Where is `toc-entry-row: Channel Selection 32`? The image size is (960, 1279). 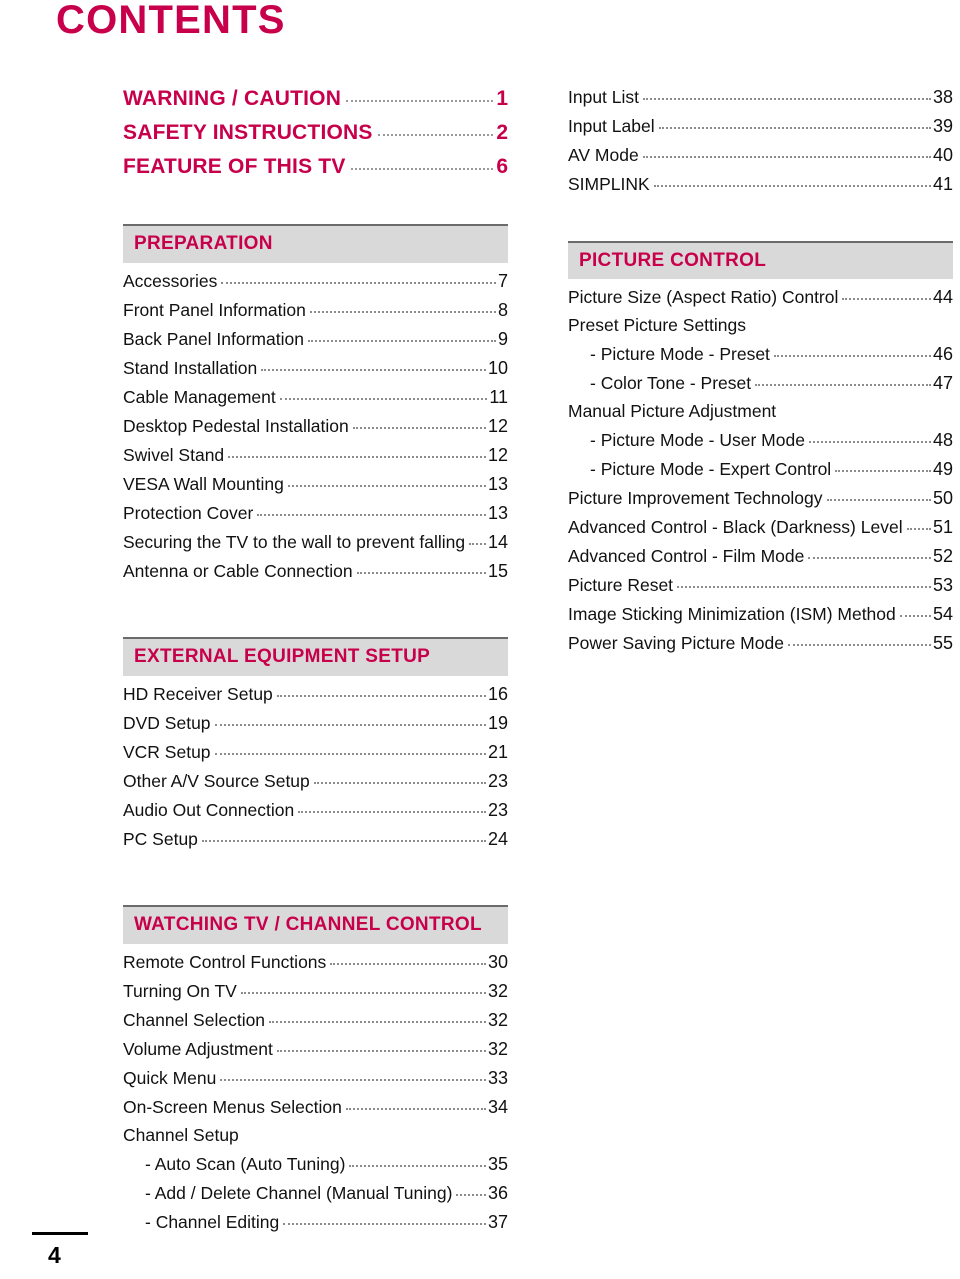
toc-entry-row: Channel Selection 32 is located at coordinates (315, 1020).